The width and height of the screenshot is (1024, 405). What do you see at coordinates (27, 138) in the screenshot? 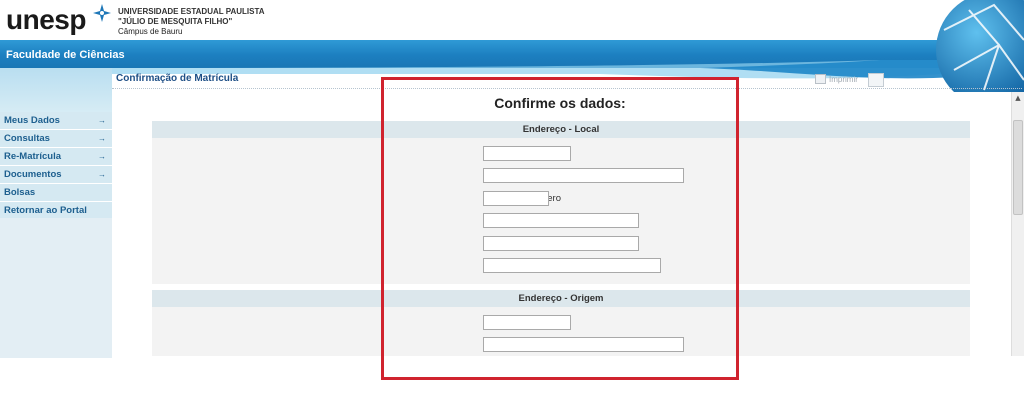
I see `sidebar-item-label: Consultas` at bounding box center [27, 138].